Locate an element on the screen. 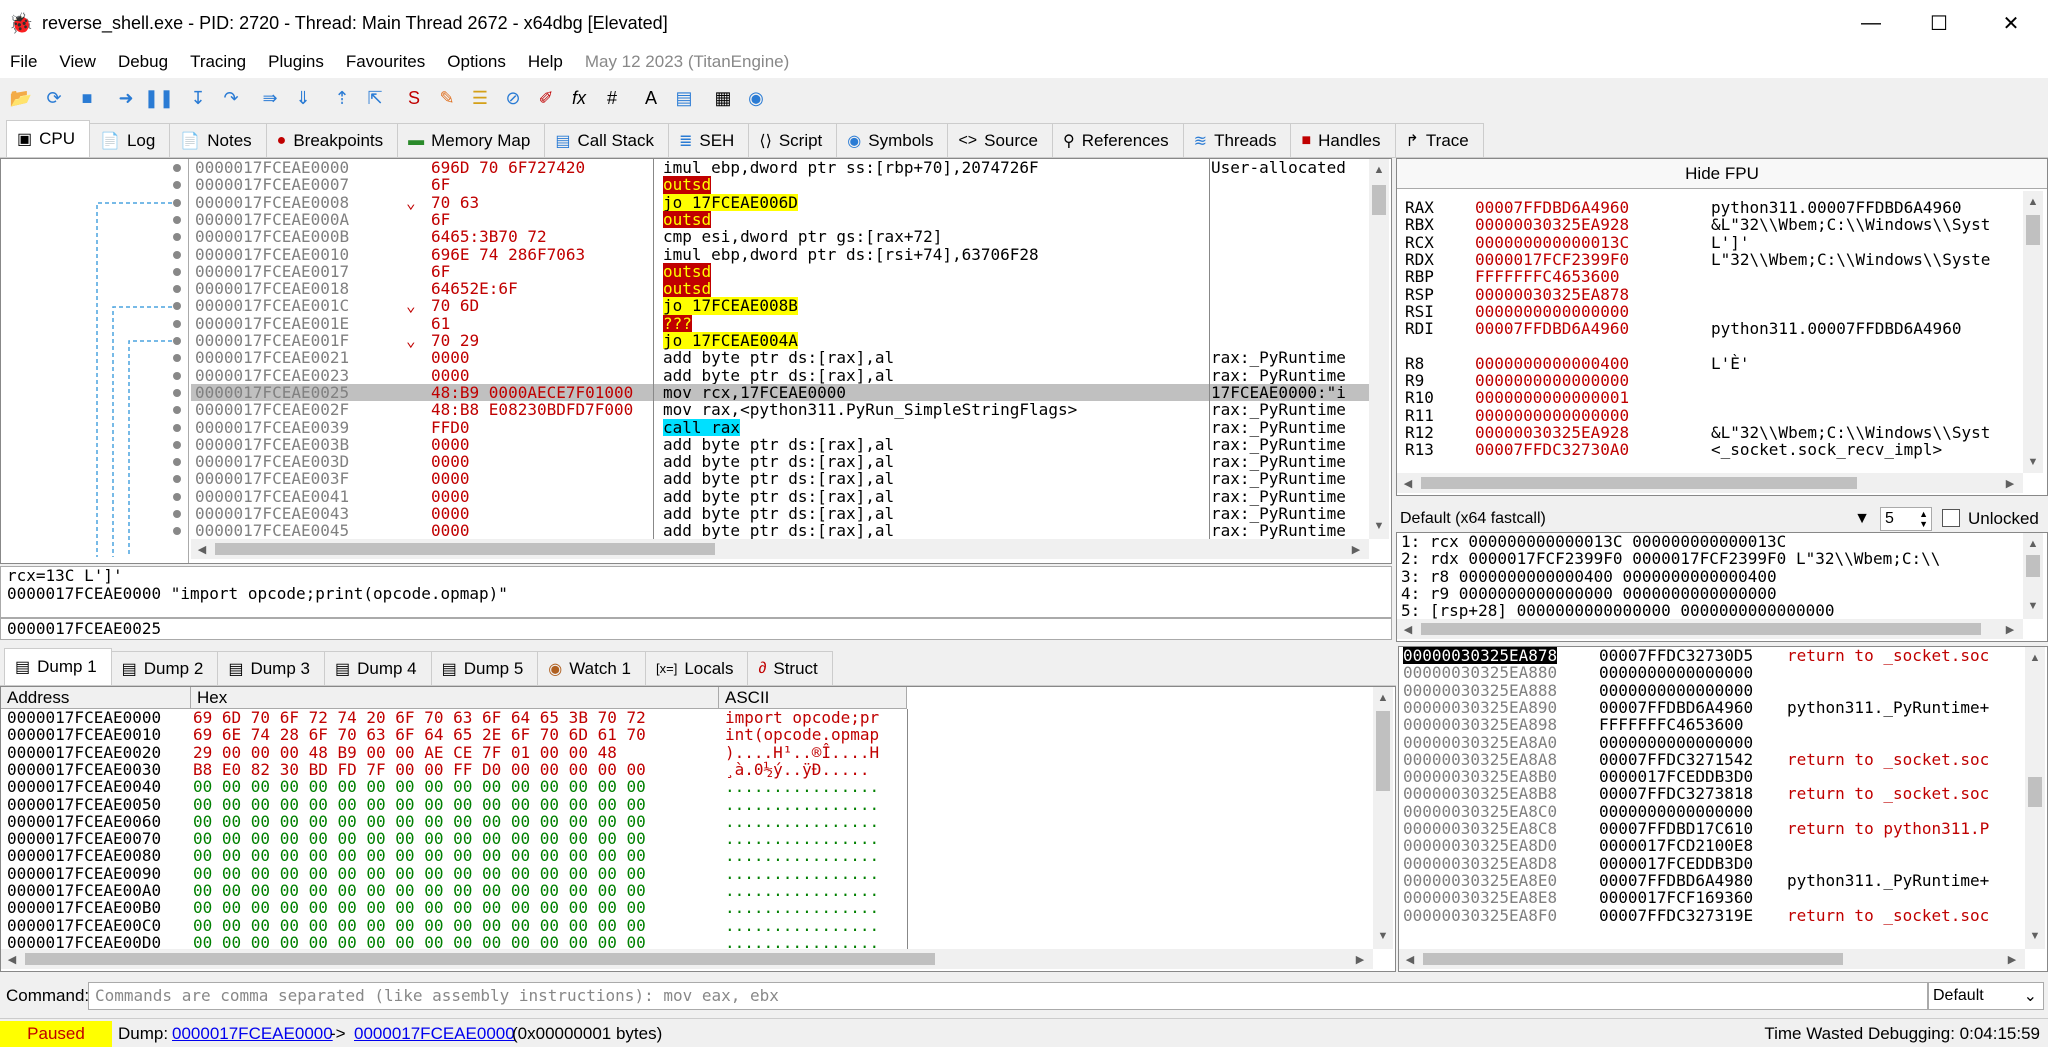 Image resolution: width=2048 pixels, height=1047 pixels. dump-to-link: 0000017FCEAE0000 is located at coordinates (434, 1034).